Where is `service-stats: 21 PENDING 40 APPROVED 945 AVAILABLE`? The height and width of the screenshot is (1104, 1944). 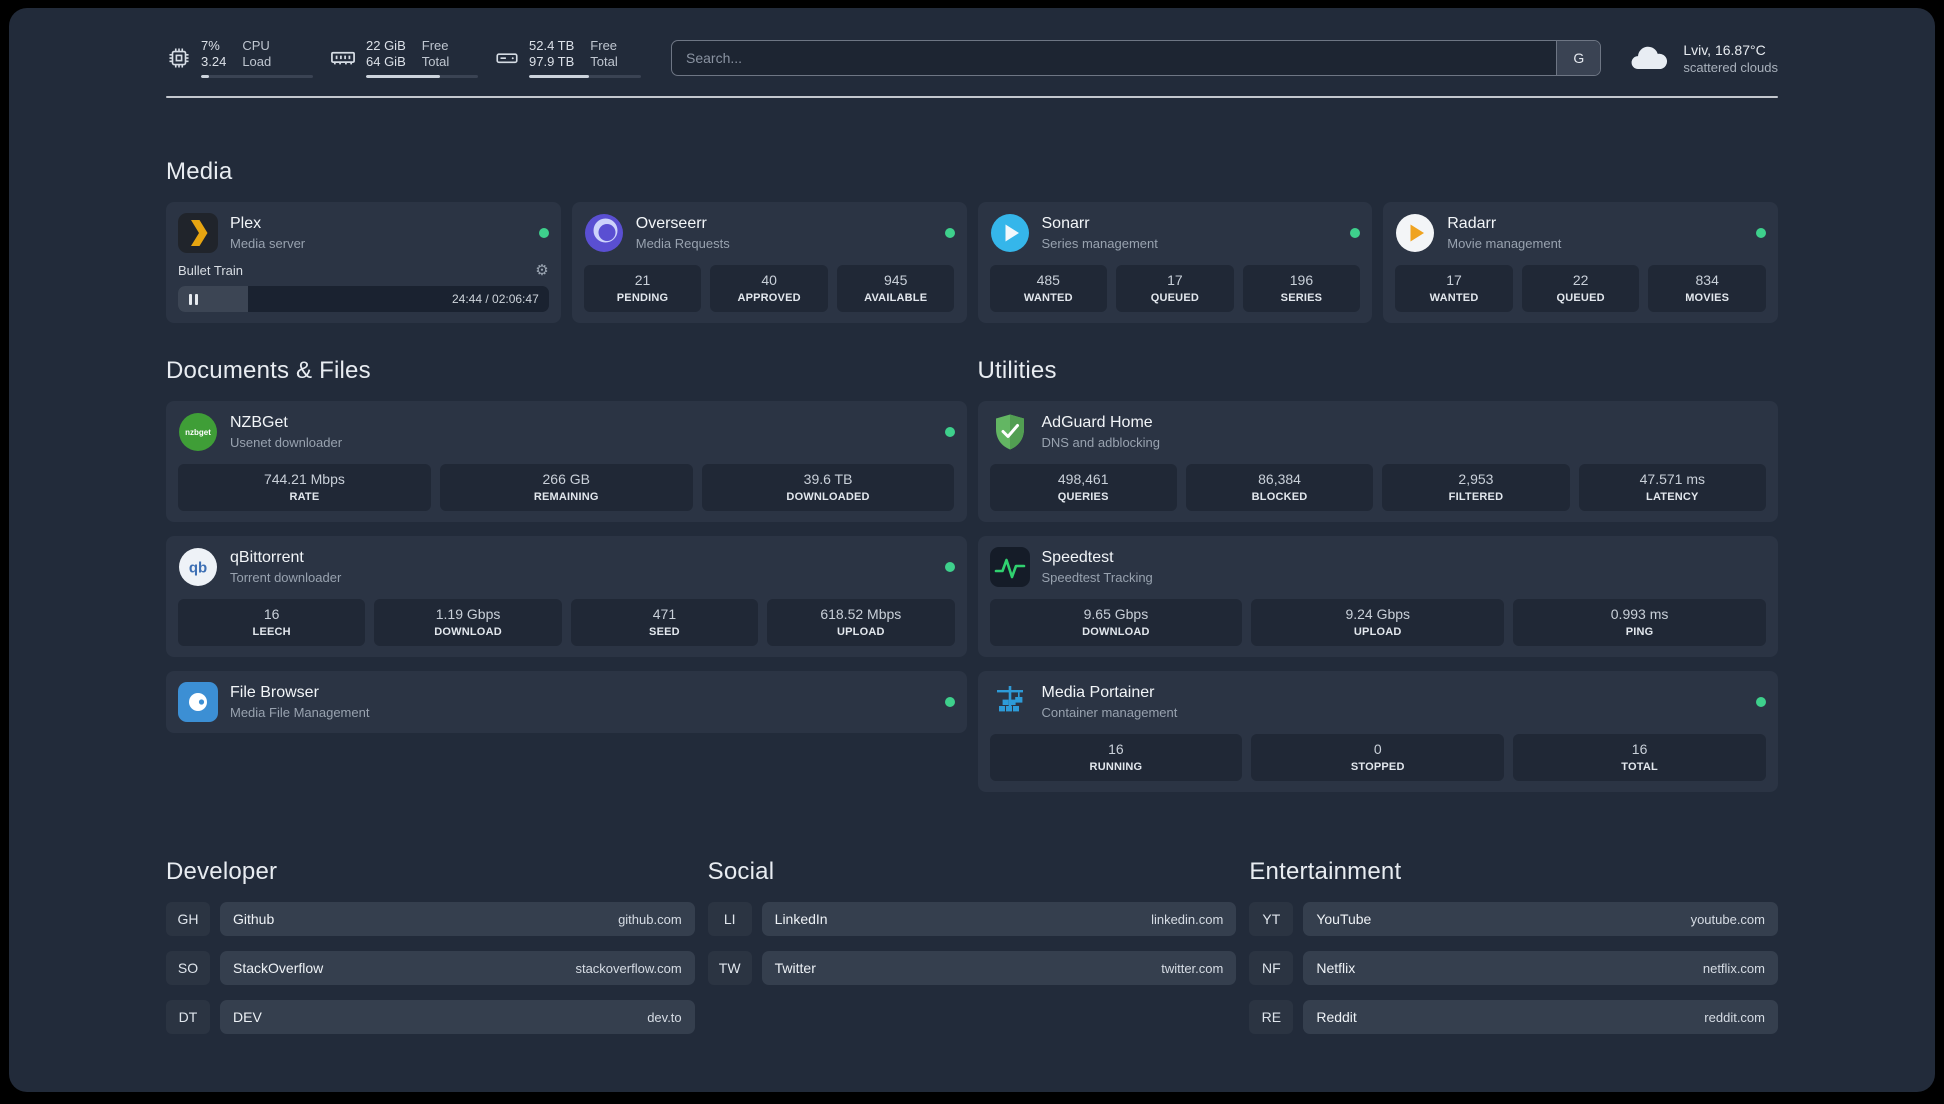
service-stats: 21 PENDING 40 APPROVED 945 AVAILABLE is located at coordinates (769, 288).